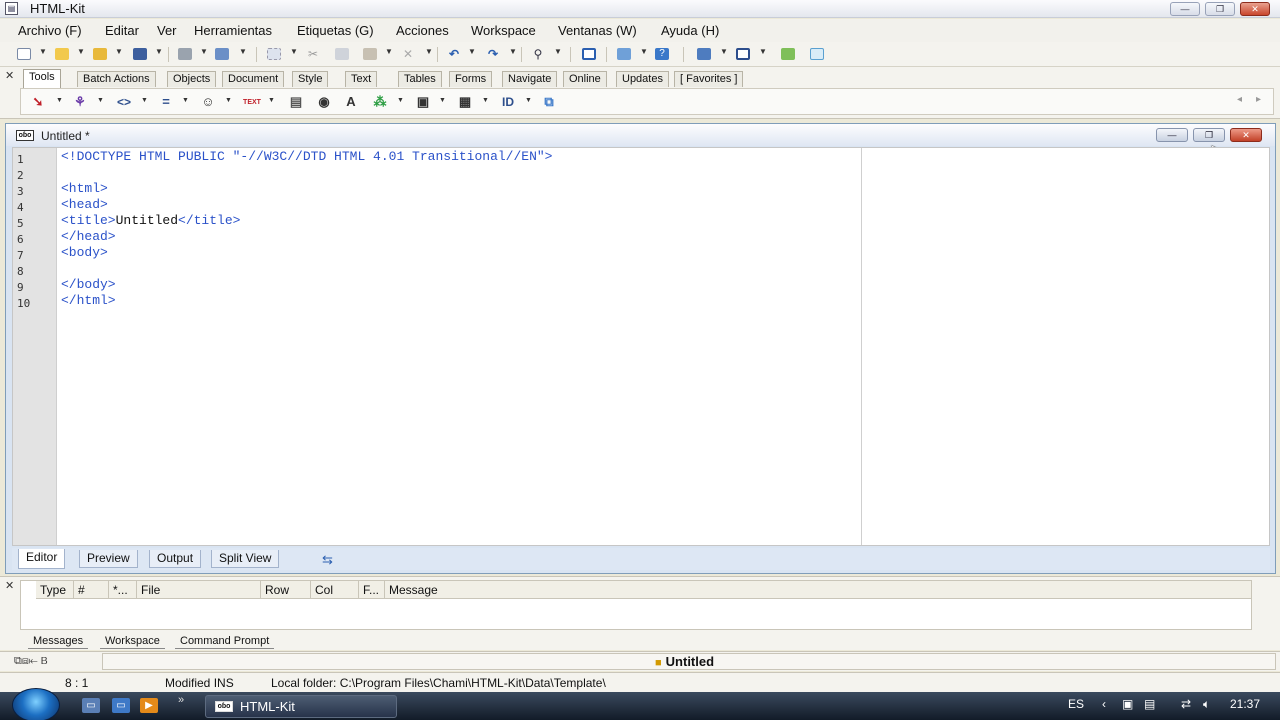 Image resolution: width=1280 pixels, height=720 pixels. What do you see at coordinates (208, 102) in the screenshot?
I see `smiley-icon: ☺` at bounding box center [208, 102].